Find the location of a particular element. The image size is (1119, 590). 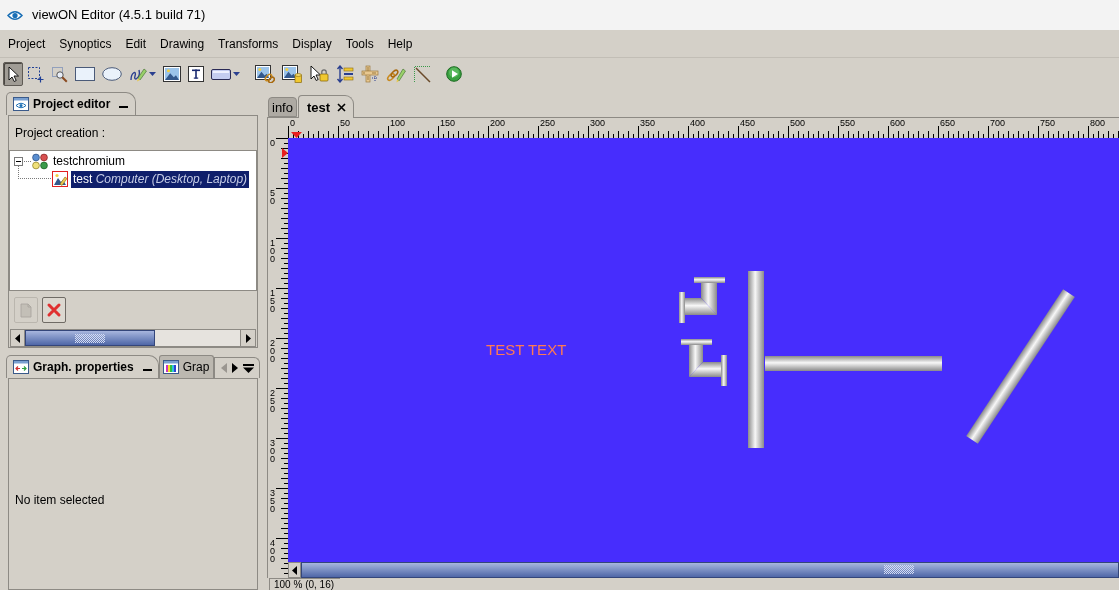

vertical-spacing-icon is located at coordinates (345, 74).